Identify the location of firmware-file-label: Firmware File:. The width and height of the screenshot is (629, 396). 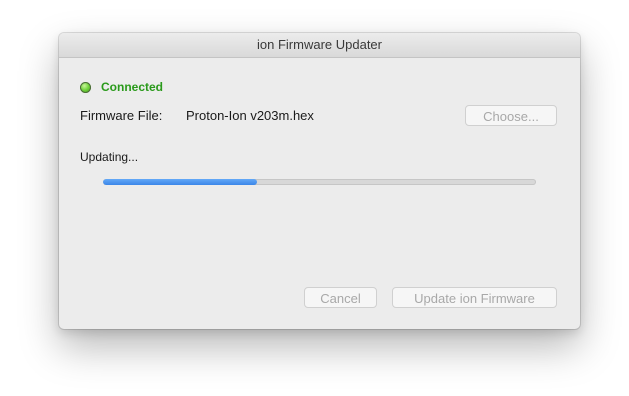
(121, 115).